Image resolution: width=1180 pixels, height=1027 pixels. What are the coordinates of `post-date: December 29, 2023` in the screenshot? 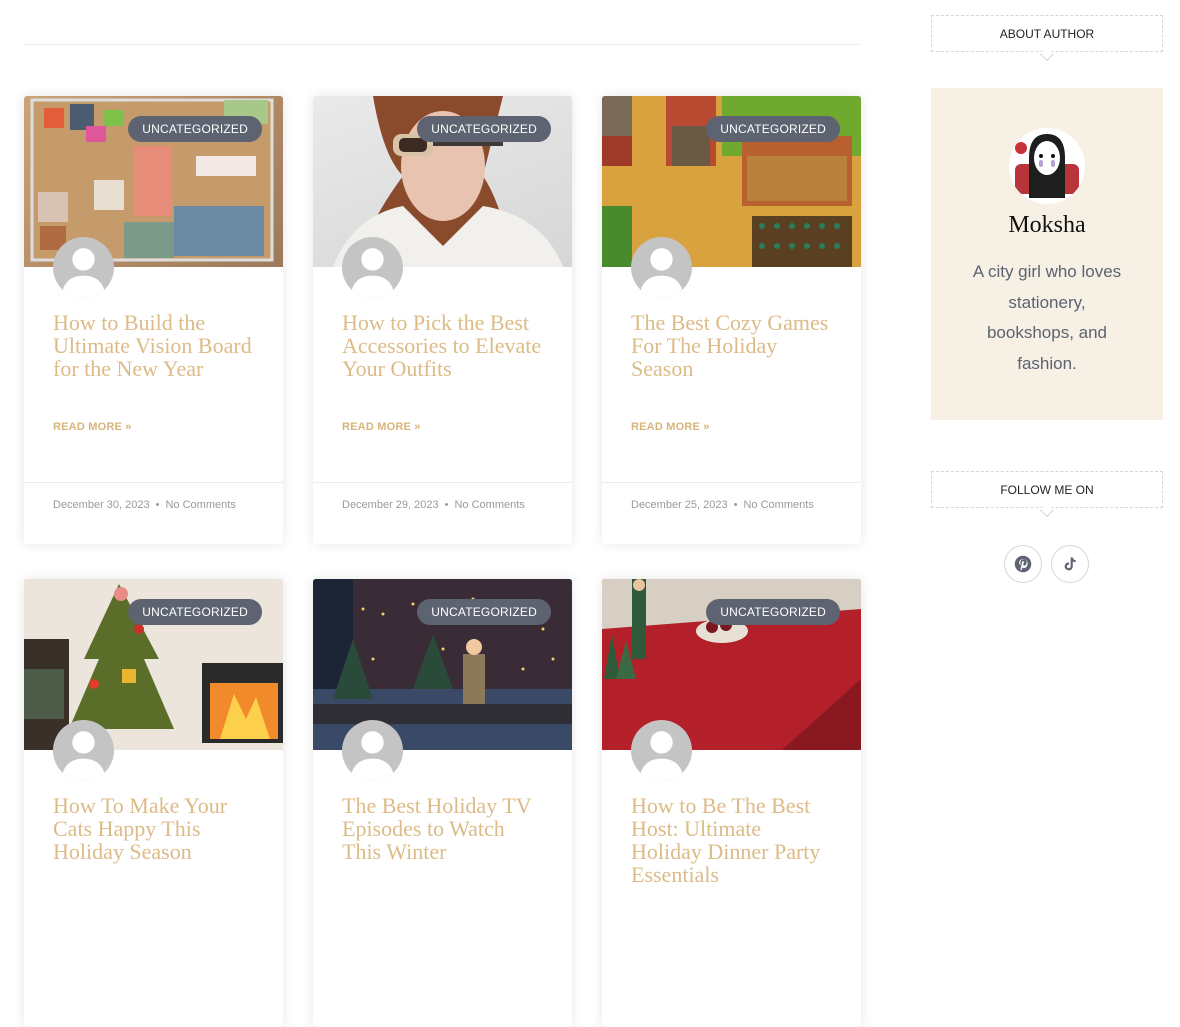 It's located at (390, 505).